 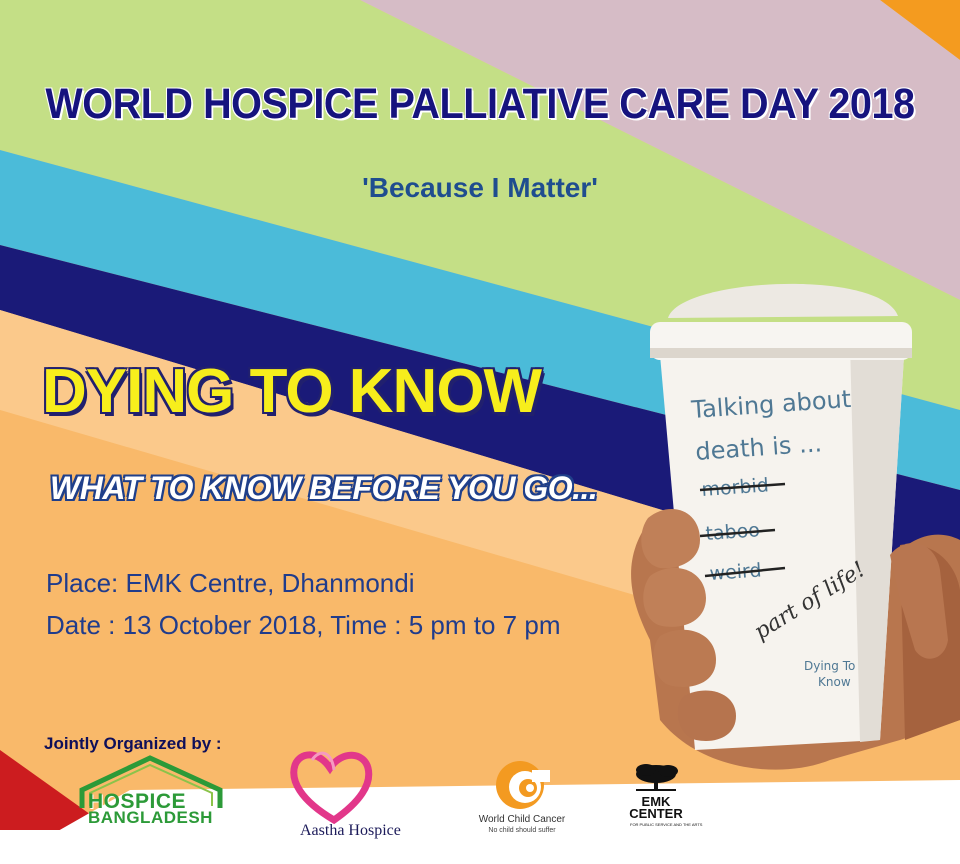 What do you see at coordinates (480, 104) in the screenshot?
I see `page-title: WORLD HOSPICE PALLIATIVE CARE DAY 2018` at bounding box center [480, 104].